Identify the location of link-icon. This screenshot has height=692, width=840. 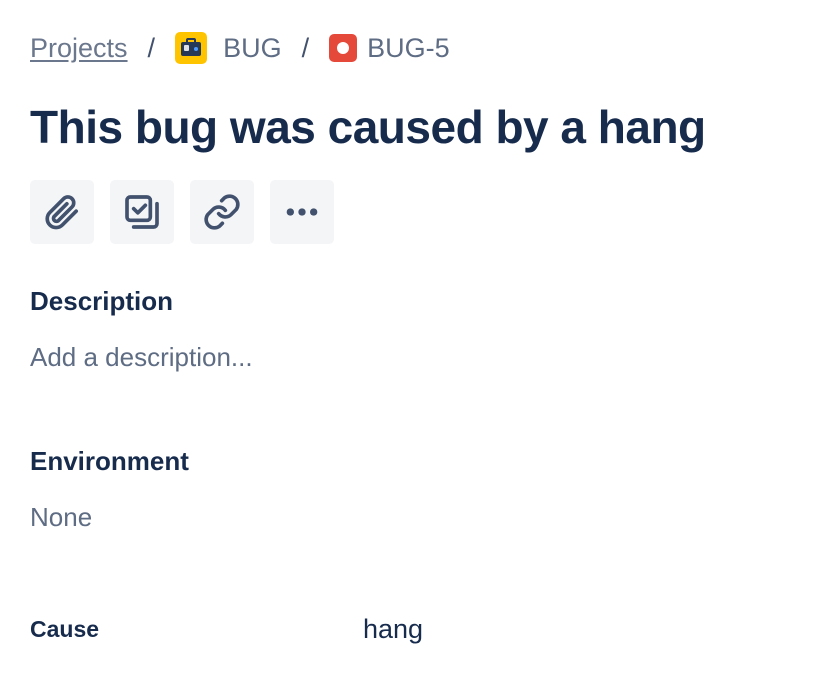
(222, 212).